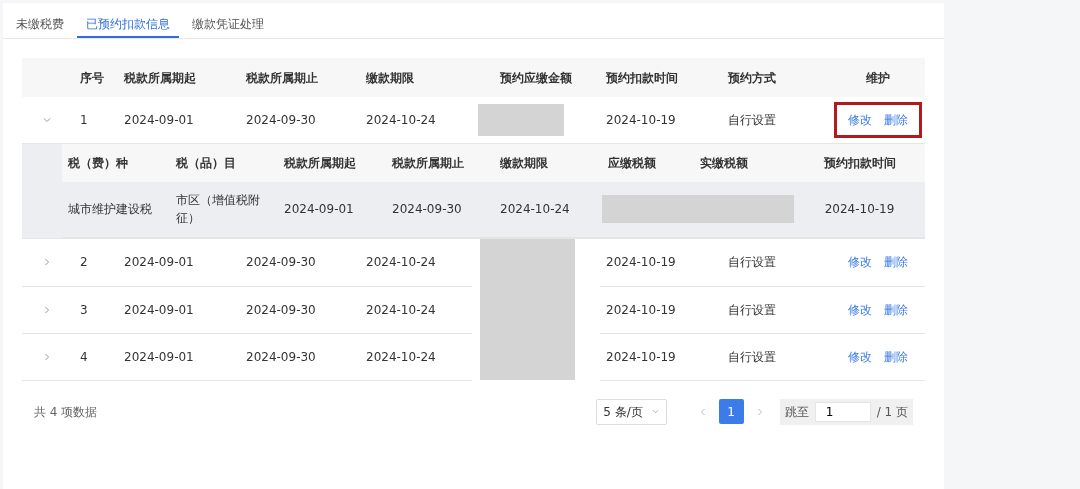  Describe the element at coordinates (128, 20) in the screenshot. I see `tab: 已预约扣款信息` at that location.